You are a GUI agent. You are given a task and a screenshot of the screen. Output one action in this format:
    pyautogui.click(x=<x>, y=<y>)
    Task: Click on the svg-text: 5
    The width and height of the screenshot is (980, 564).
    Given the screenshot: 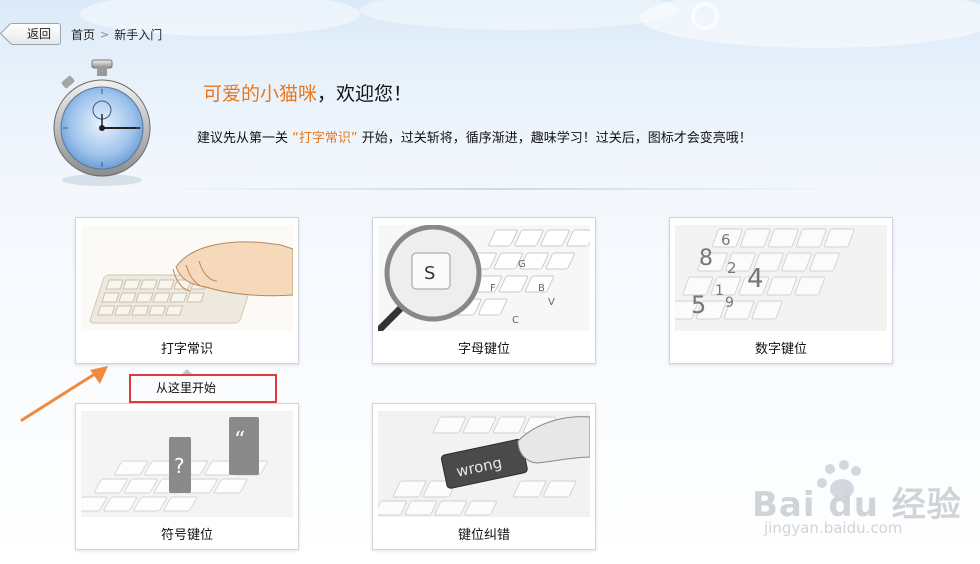 What is the action you would take?
    pyautogui.click(x=698, y=305)
    